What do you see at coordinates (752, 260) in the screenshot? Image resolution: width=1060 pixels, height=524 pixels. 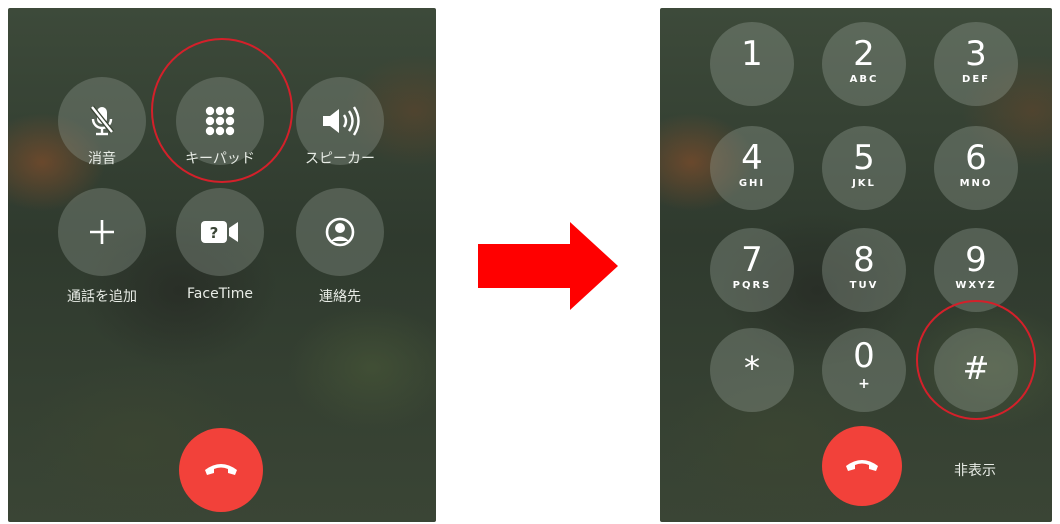 I see `key-digit: 7` at bounding box center [752, 260].